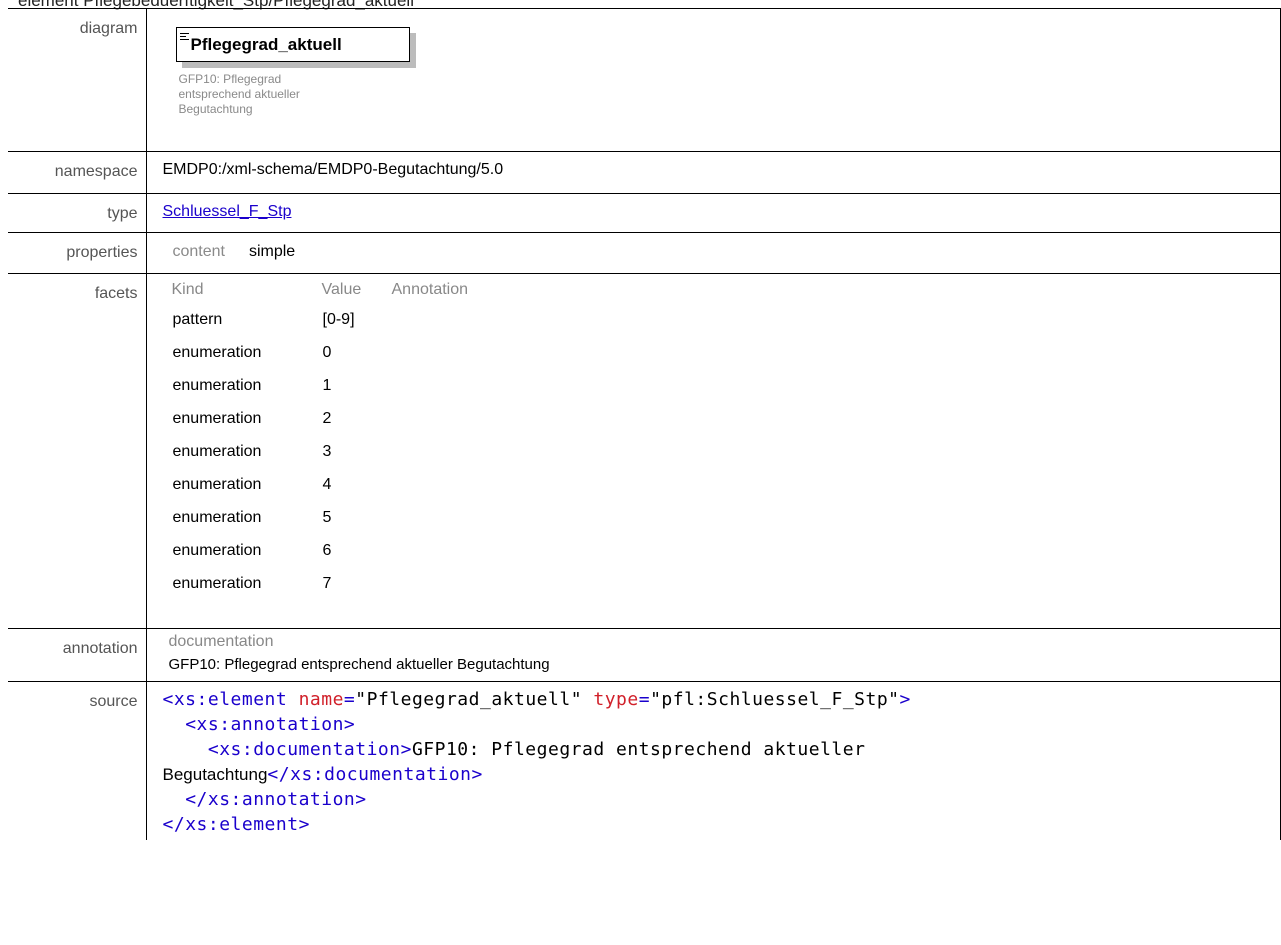 The image size is (1281, 945). What do you see at coordinates (227, 211) in the screenshot?
I see `type-link: Schluessel_F_Stp` at bounding box center [227, 211].